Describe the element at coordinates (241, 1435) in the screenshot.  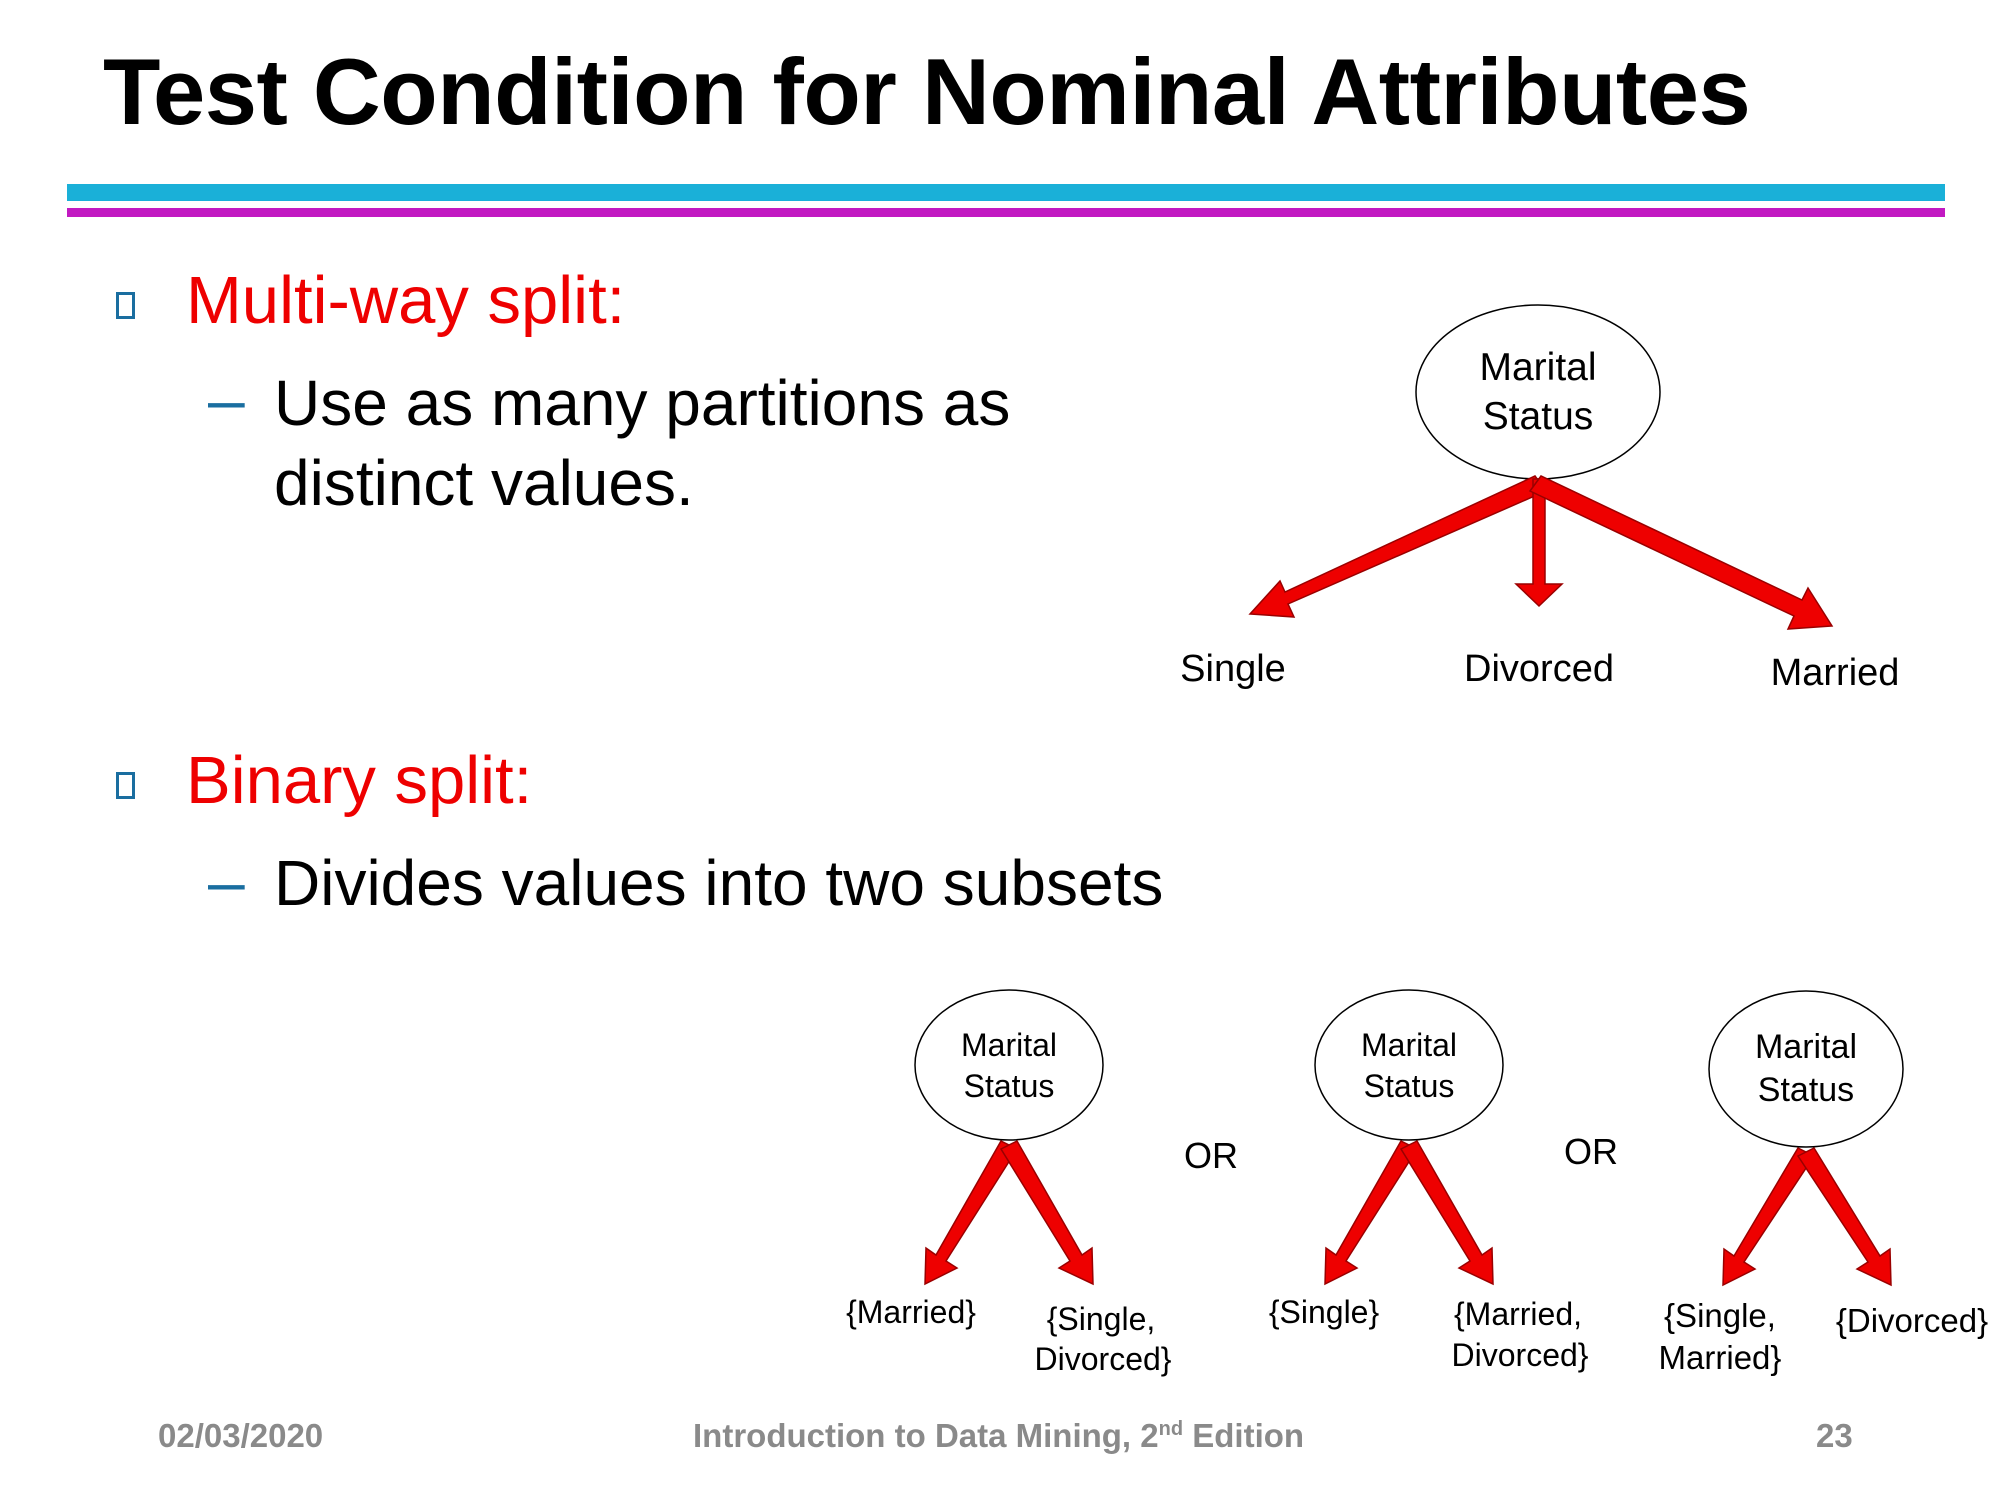
I see `footer-date: 02/03/2020` at that location.